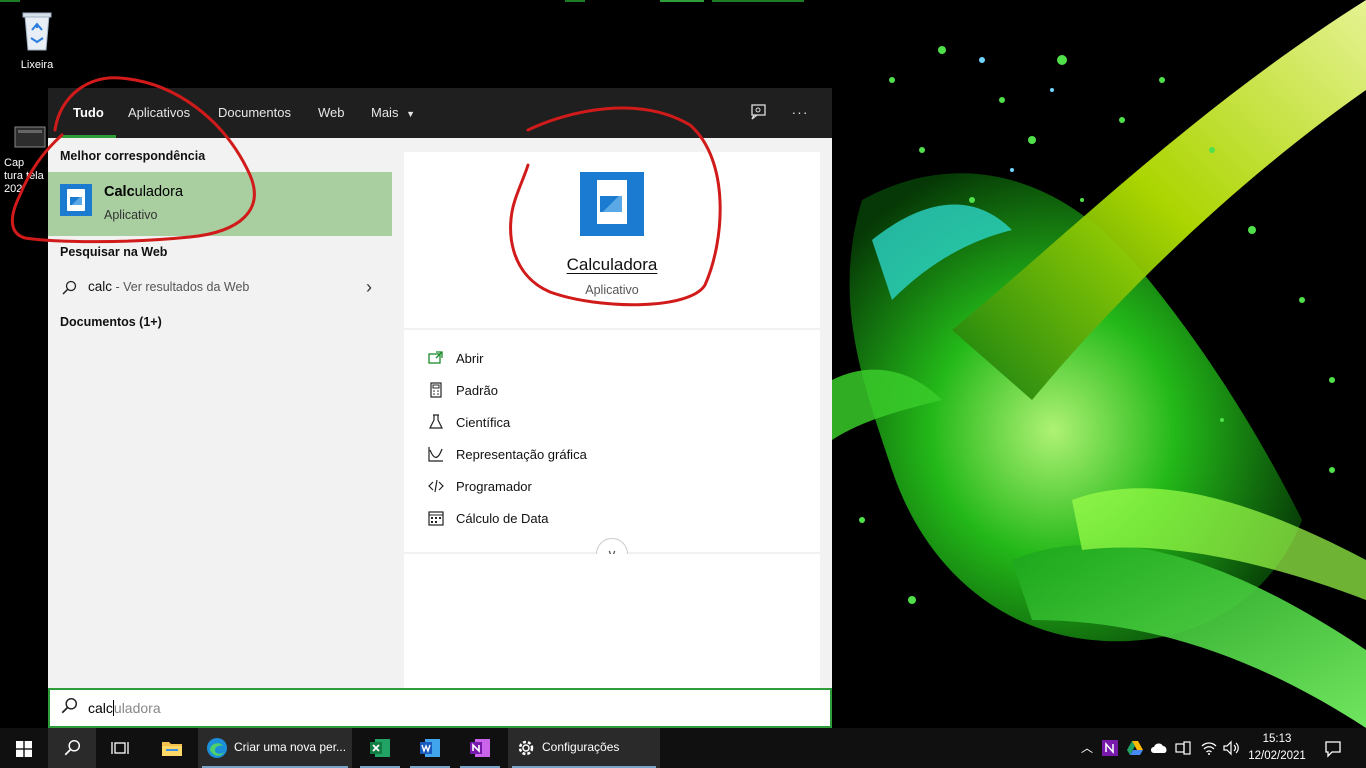  Describe the element at coordinates (369, 287) in the screenshot. I see `chevron-right-icon: ›` at that location.